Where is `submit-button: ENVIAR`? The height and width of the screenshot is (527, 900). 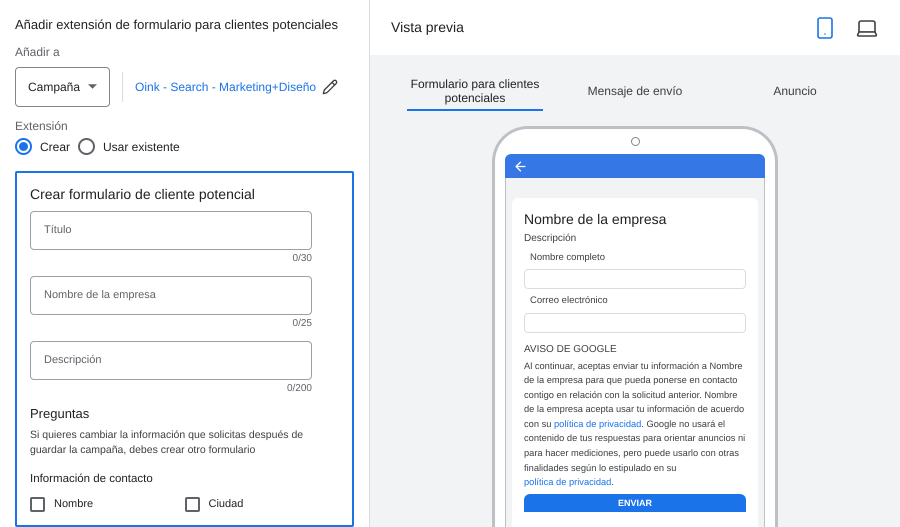 submit-button: ENVIAR is located at coordinates (635, 503).